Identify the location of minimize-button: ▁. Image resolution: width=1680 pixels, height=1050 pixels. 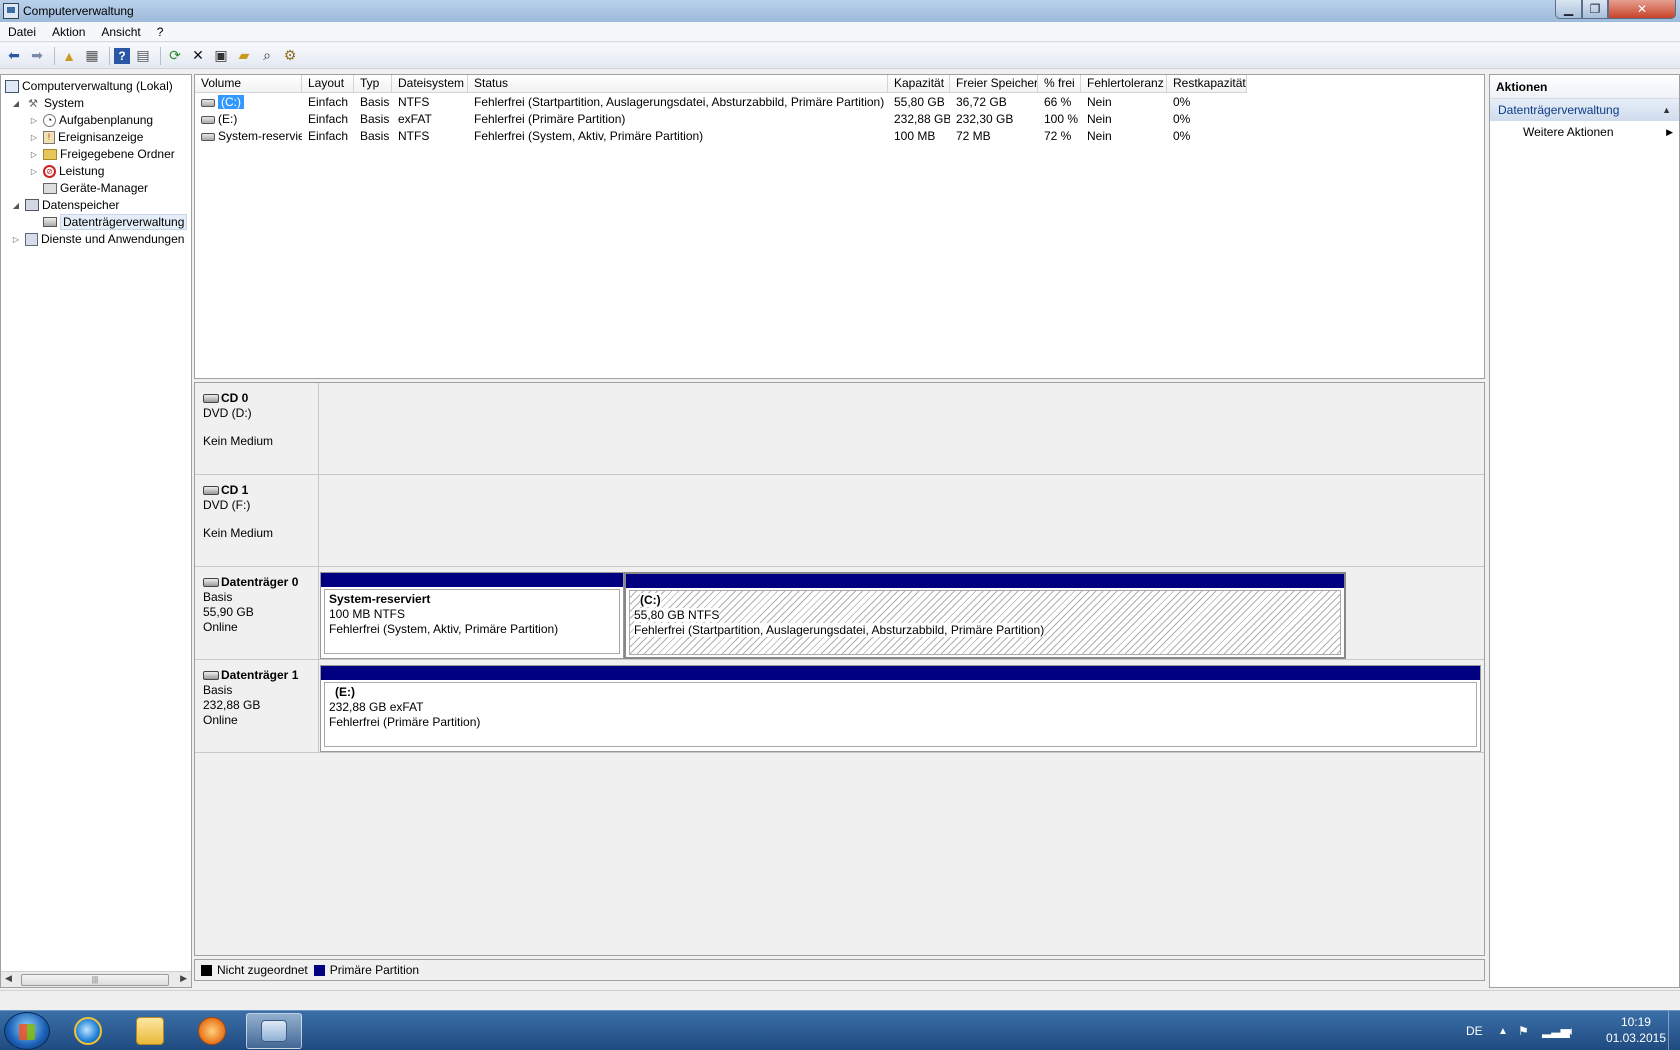
(1568, 9).